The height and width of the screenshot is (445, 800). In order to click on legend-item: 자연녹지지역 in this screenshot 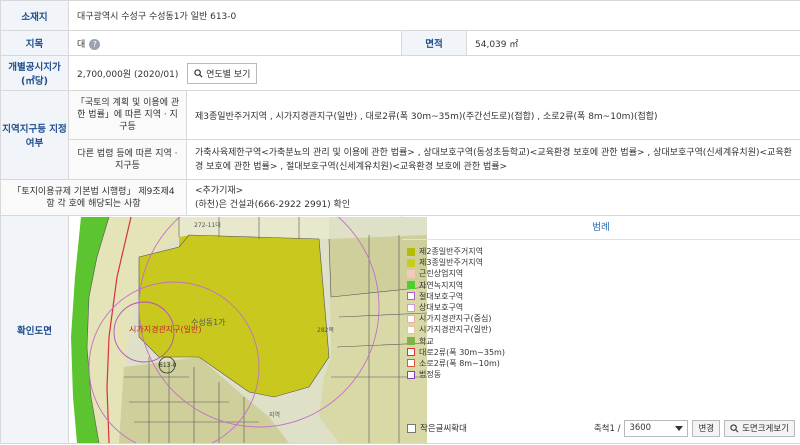, I will do `click(603, 285)`.